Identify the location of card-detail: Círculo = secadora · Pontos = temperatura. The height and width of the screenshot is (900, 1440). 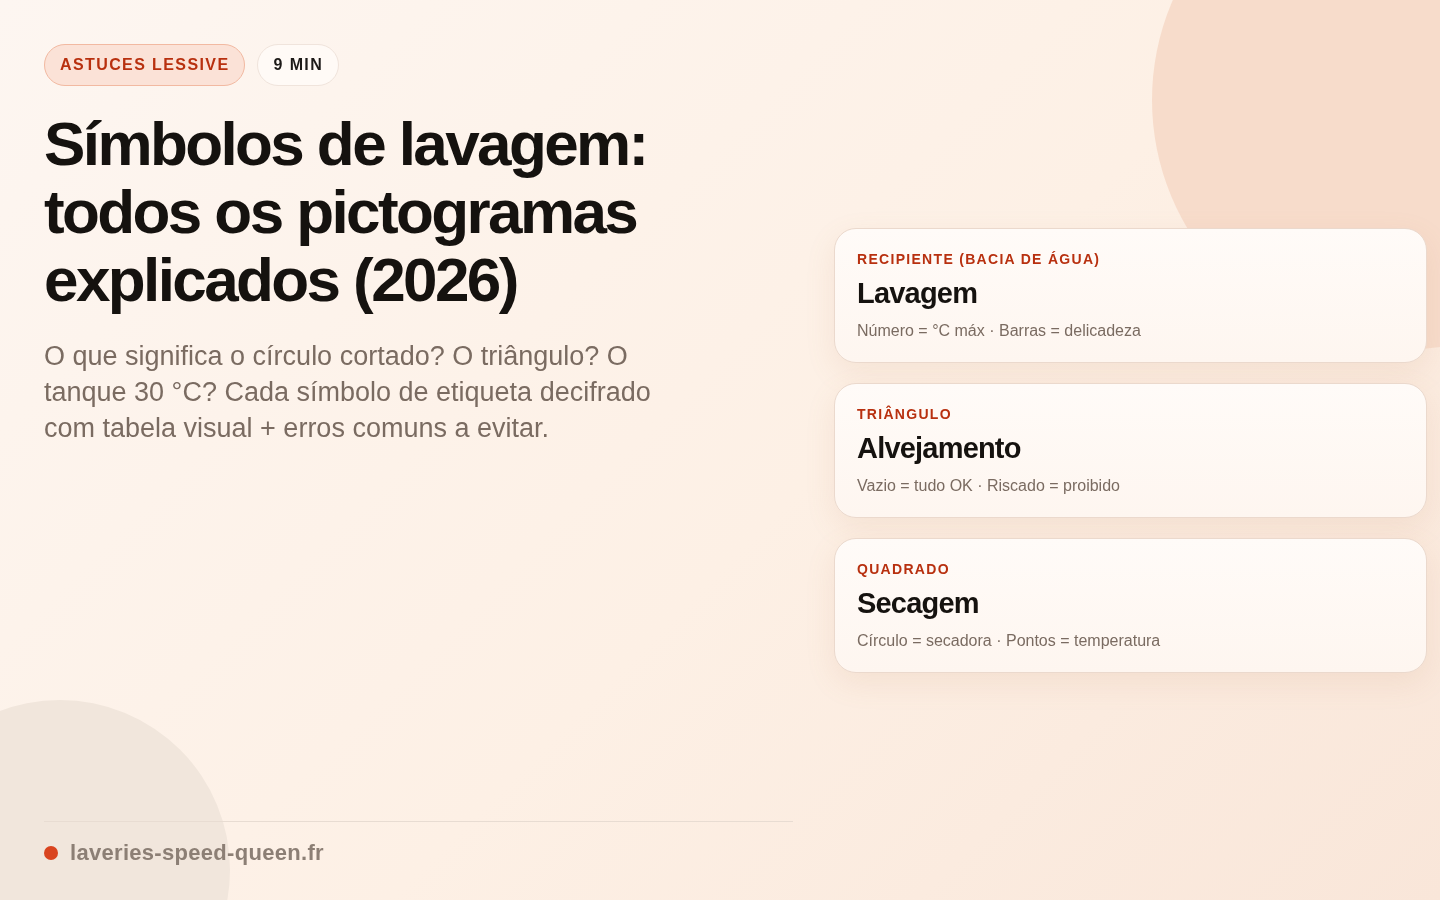
(1009, 640).